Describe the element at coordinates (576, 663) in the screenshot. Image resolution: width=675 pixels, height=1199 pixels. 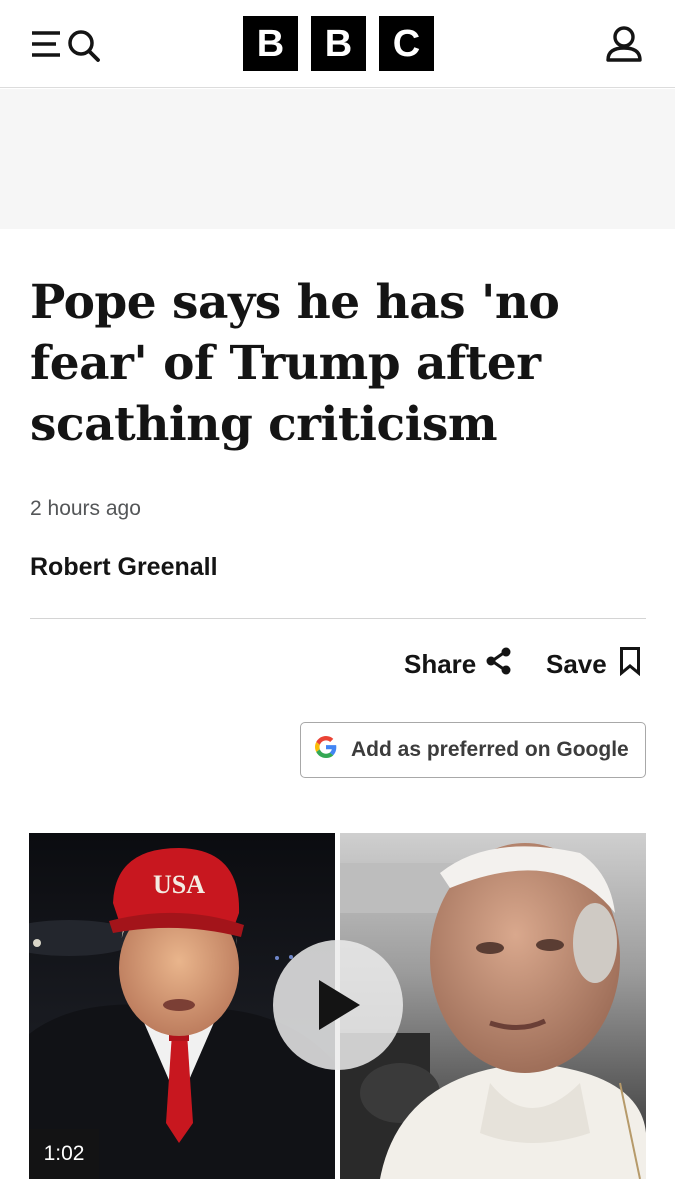
I see `save-label: Save` at that location.